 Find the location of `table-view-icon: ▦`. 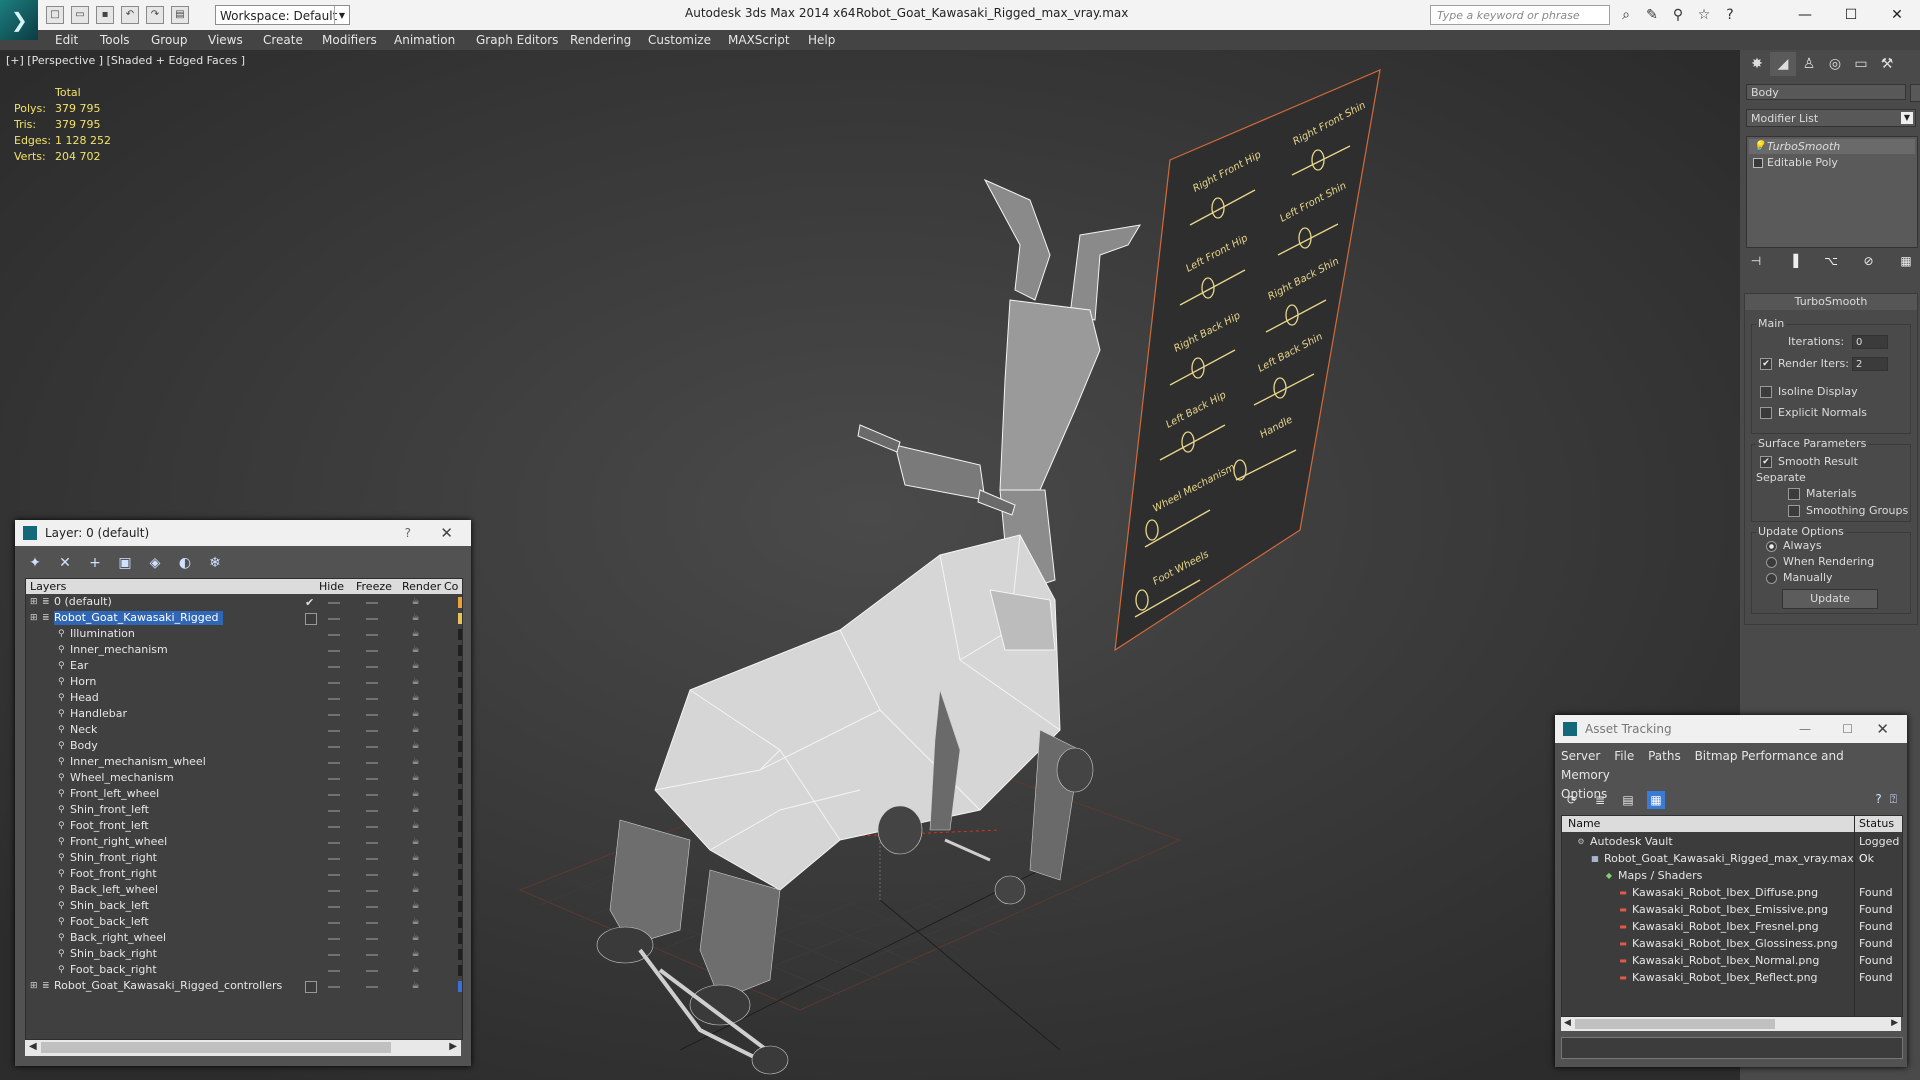

table-view-icon: ▦ is located at coordinates (1656, 800).